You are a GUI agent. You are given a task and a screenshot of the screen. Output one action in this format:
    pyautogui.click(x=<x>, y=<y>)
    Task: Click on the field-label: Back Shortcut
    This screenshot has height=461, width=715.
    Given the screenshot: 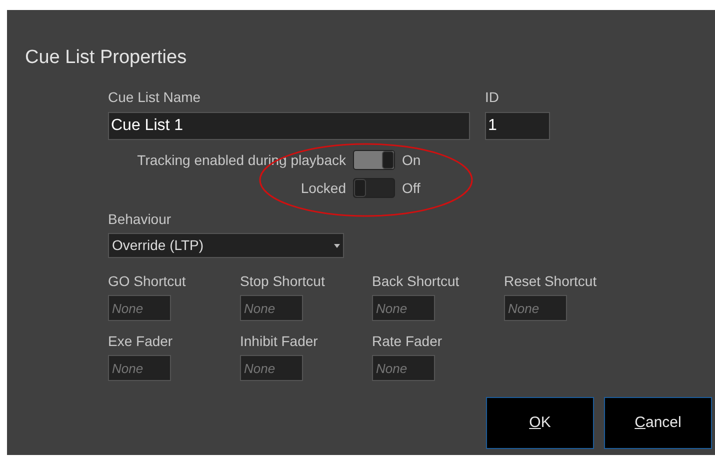 What is the action you would take?
    pyautogui.click(x=416, y=281)
    